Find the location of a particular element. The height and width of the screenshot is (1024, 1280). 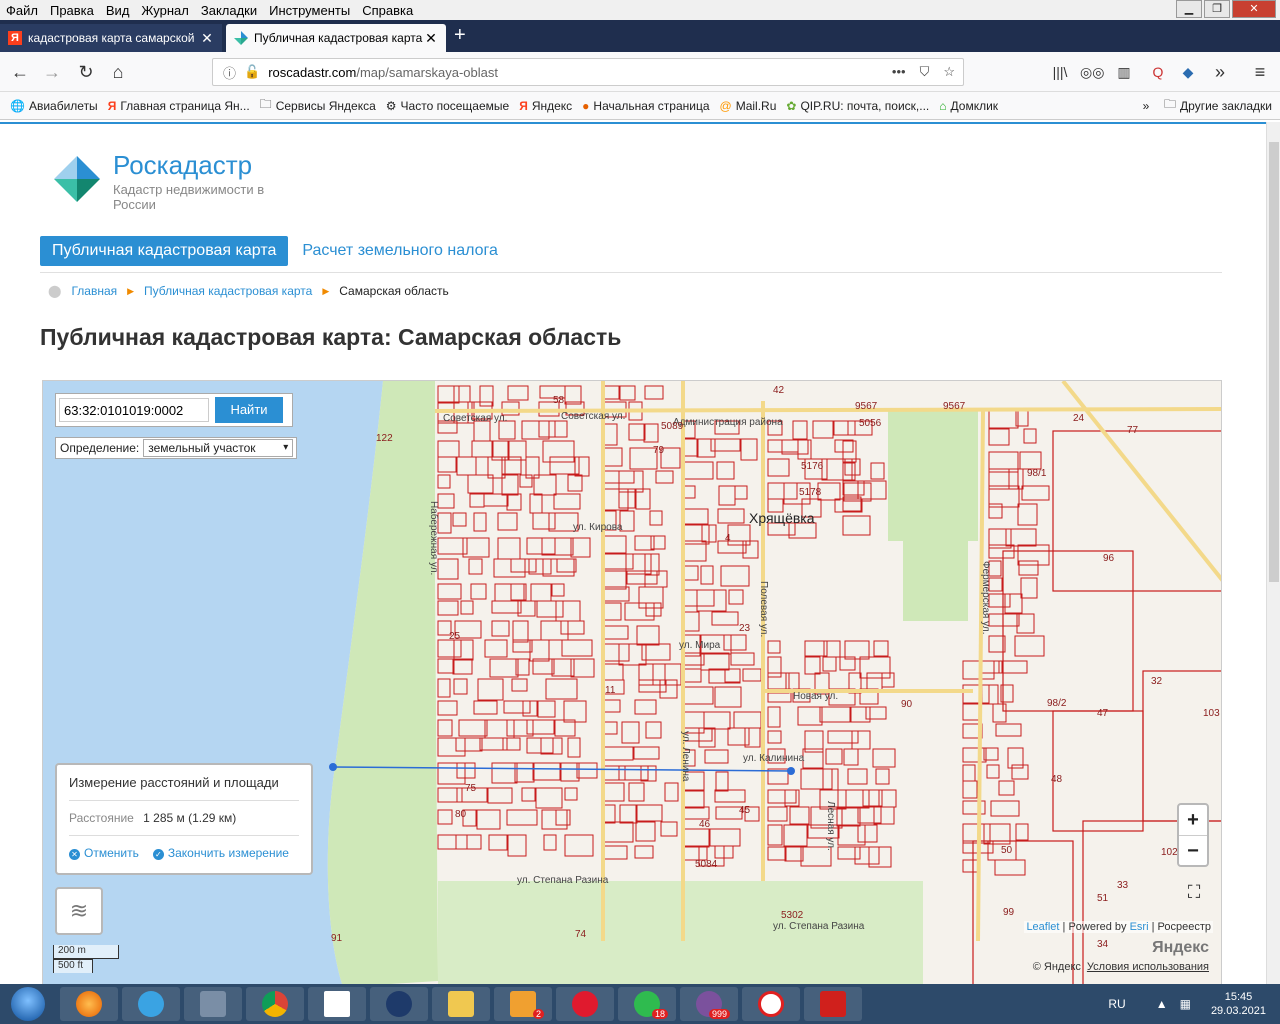

taskbar-chrome is located at coordinates (275, 1004).